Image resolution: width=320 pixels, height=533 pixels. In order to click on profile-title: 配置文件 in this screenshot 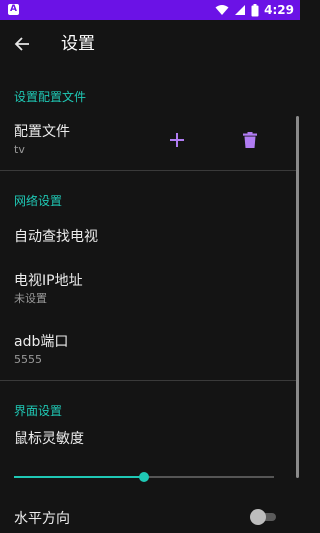, I will do `click(42, 132)`.